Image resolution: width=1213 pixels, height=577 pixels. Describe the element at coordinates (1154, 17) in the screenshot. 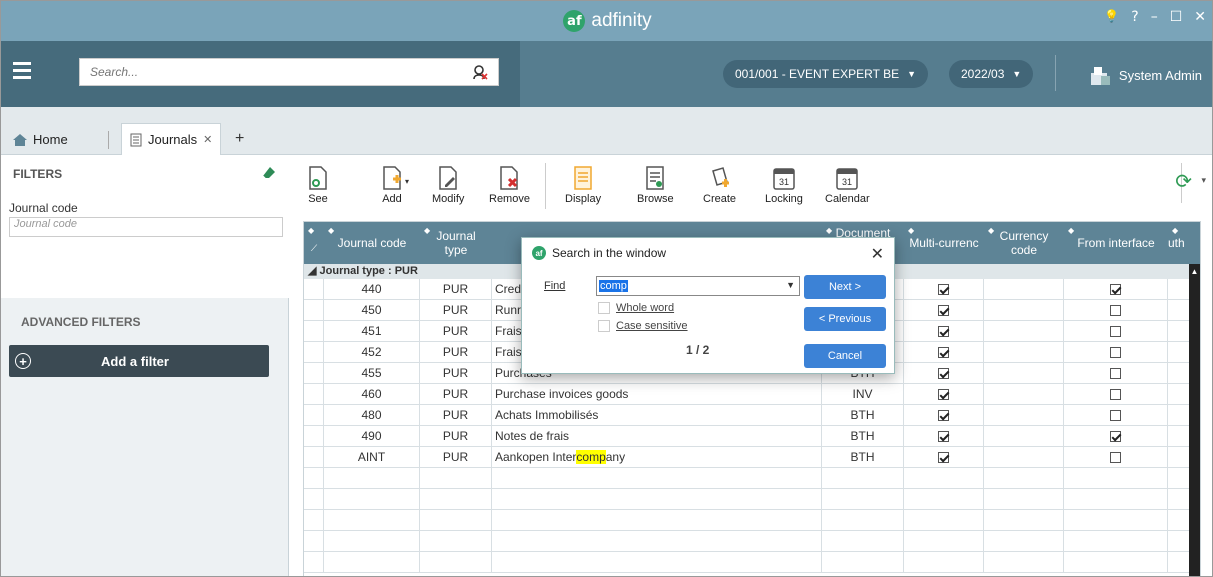

I see `minimize-button: –` at that location.